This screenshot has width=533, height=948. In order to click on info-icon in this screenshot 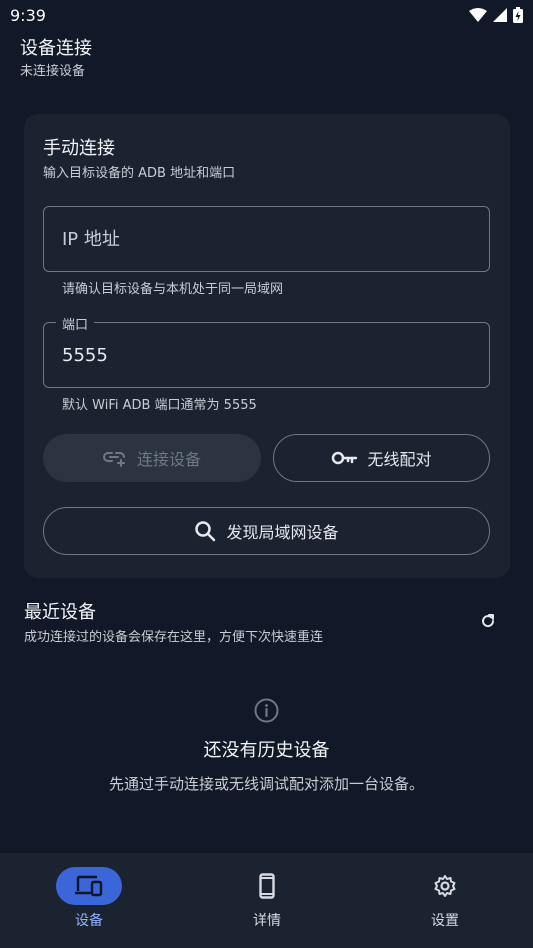, I will do `click(266, 710)`.